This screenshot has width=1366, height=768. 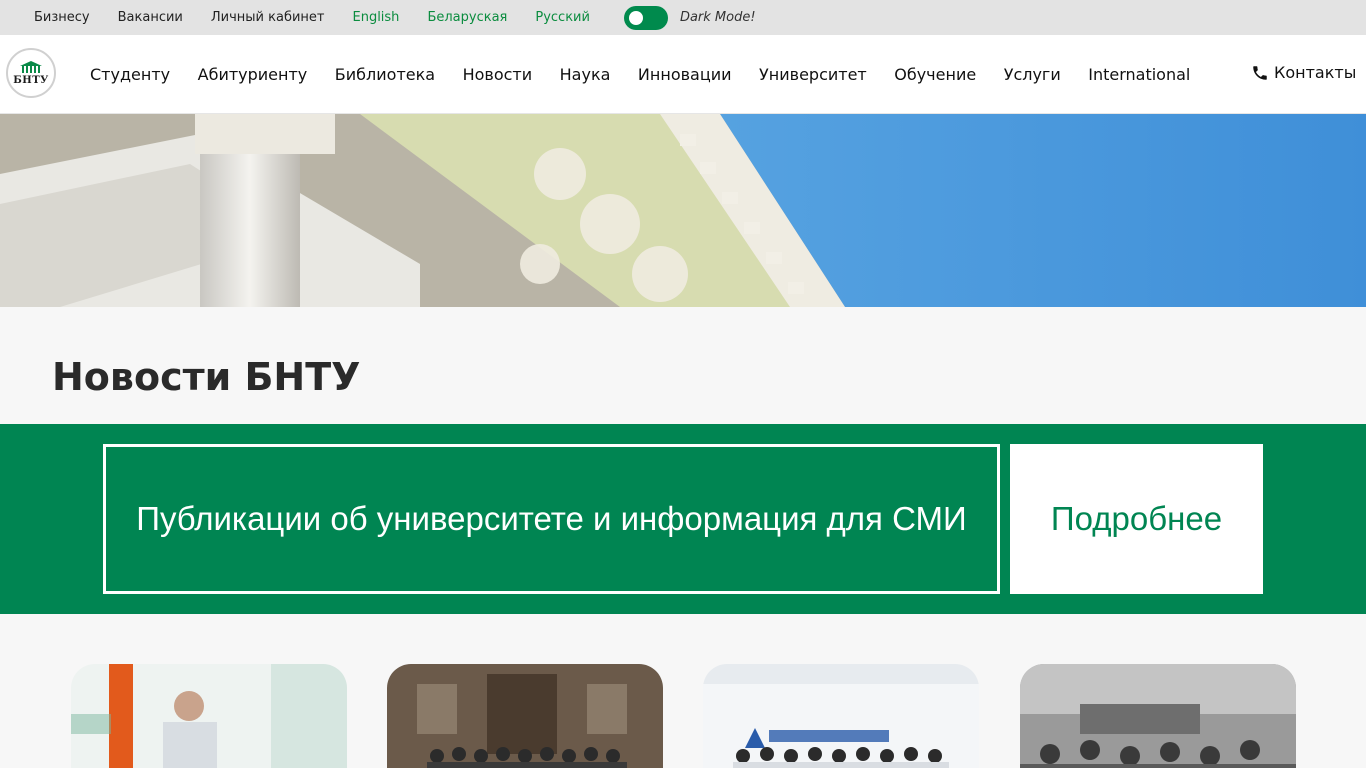 I want to click on more-button: Подробнее, so click(x=1136, y=519).